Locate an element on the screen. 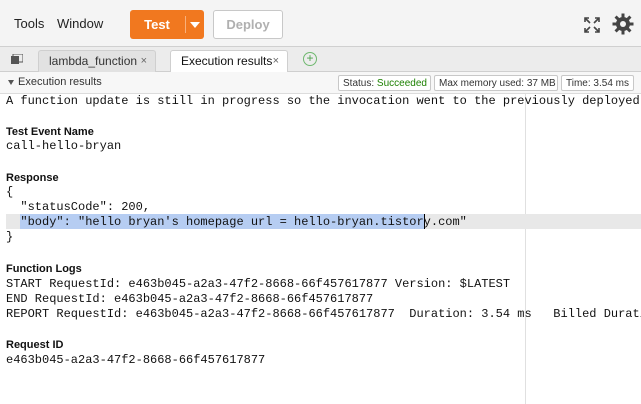 Image resolution: width=641 pixels, height=404 pixels. collapse-arrow-icon is located at coordinates (11, 82).